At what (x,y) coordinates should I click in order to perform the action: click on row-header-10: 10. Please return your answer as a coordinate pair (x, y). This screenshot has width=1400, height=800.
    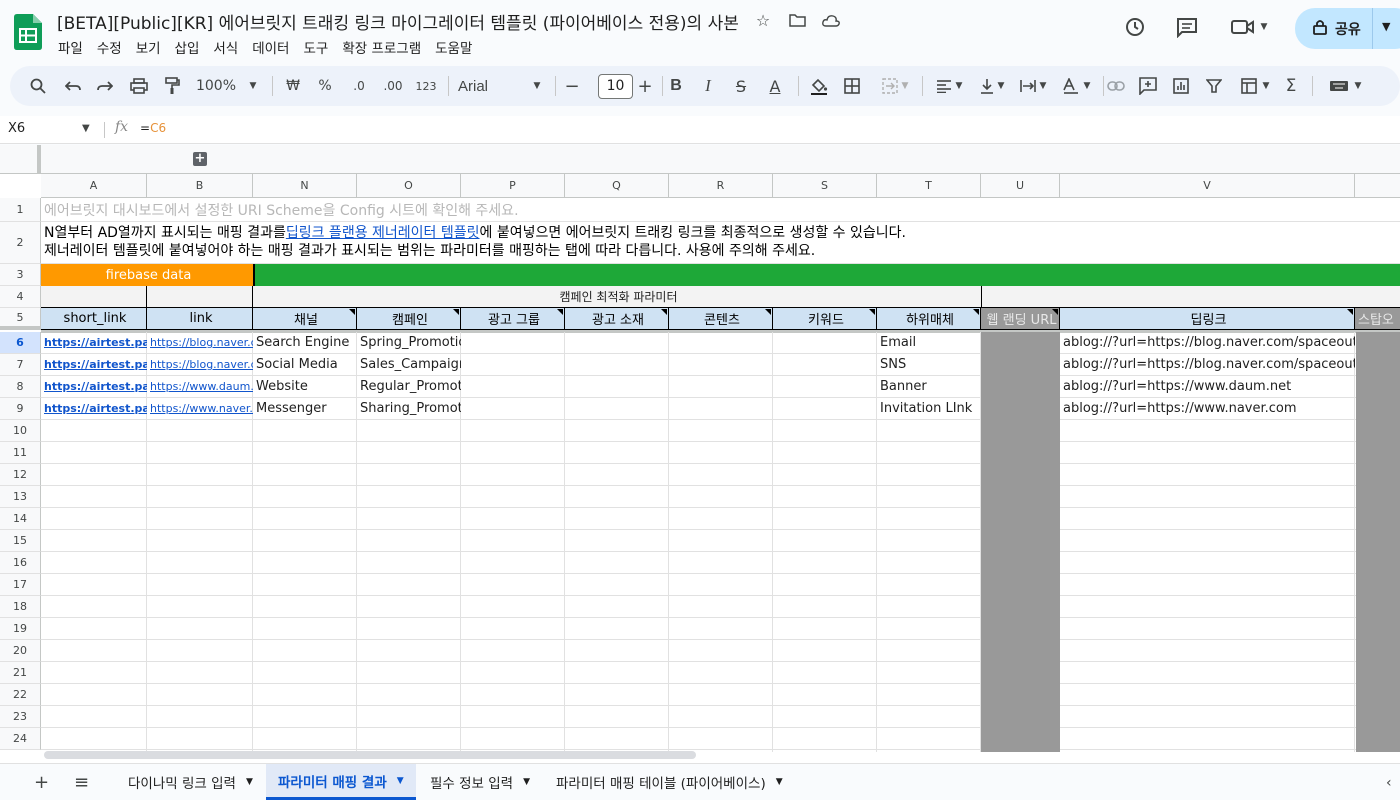
    Looking at the image, I should click on (20, 431).